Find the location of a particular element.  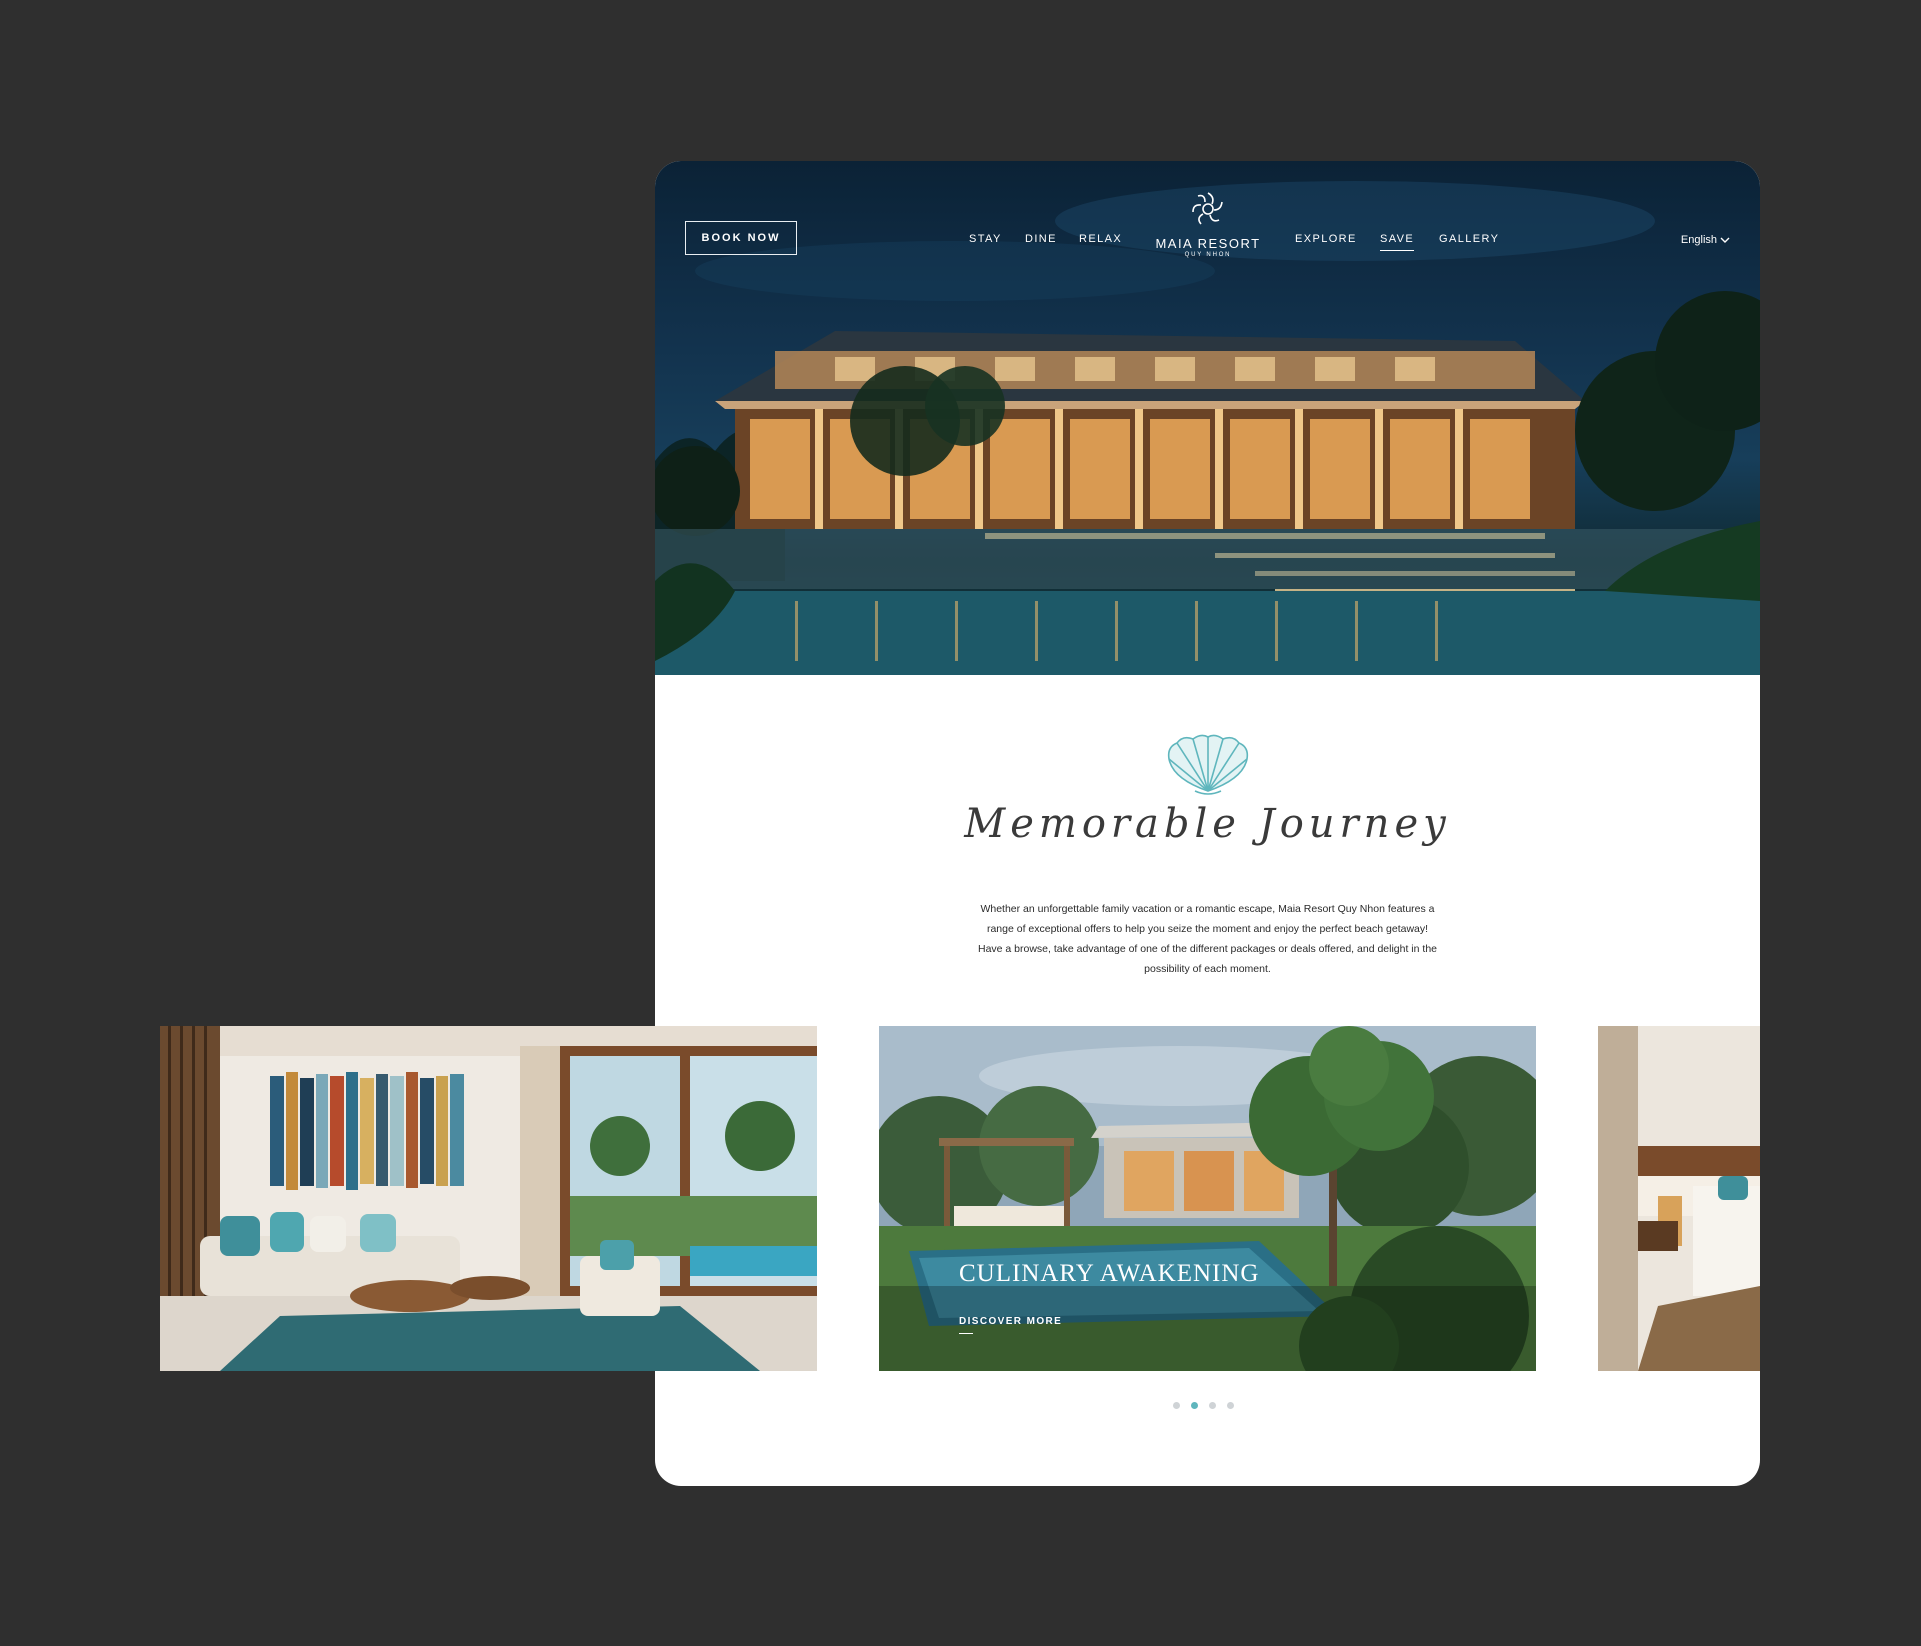

seashell-icon is located at coordinates (1208, 764).